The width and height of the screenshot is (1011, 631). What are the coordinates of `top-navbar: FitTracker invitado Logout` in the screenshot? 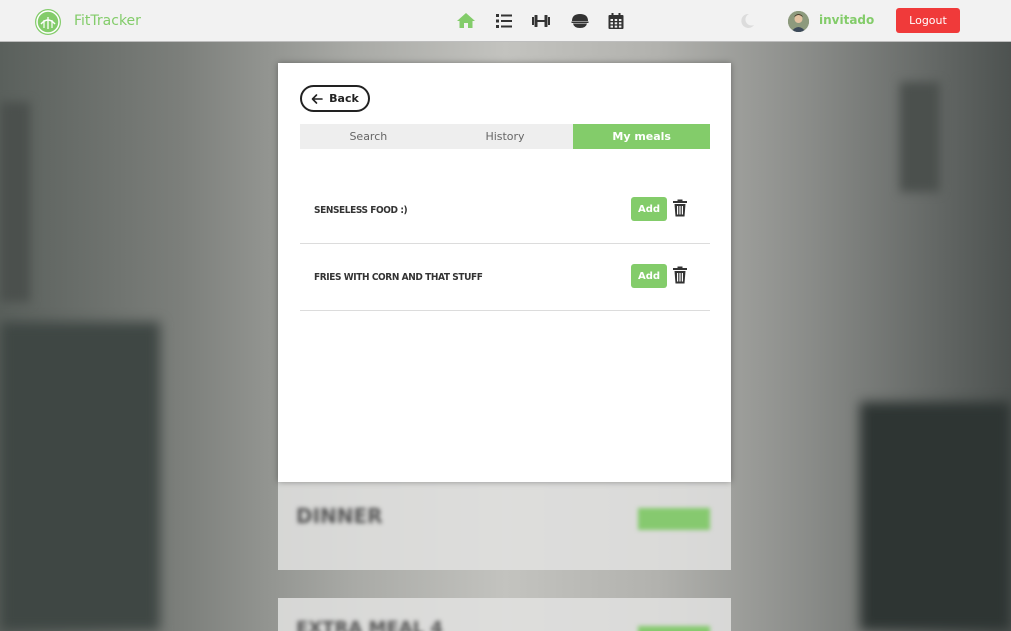 It's located at (505, 21).